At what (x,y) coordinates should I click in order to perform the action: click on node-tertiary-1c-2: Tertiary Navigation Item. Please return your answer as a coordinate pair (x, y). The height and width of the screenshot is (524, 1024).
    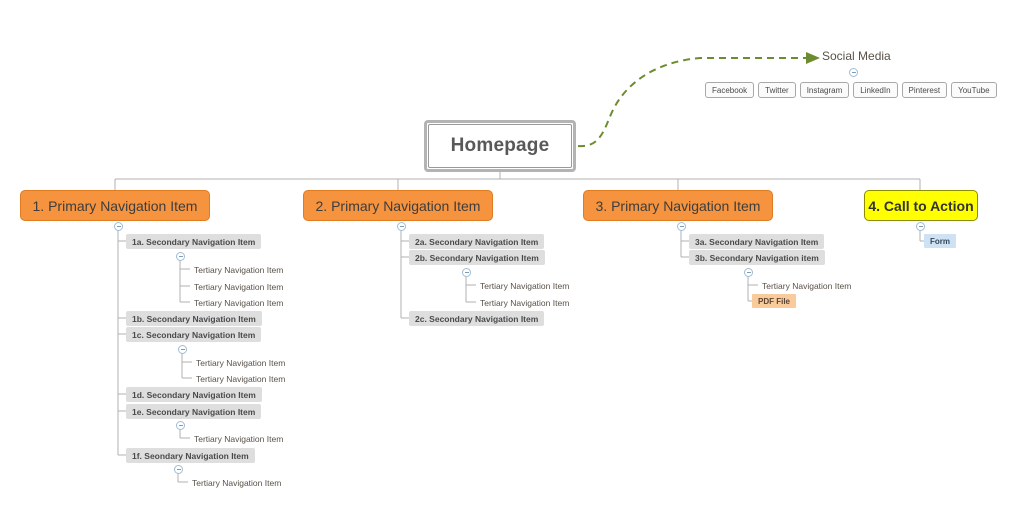
    Looking at the image, I should click on (240, 378).